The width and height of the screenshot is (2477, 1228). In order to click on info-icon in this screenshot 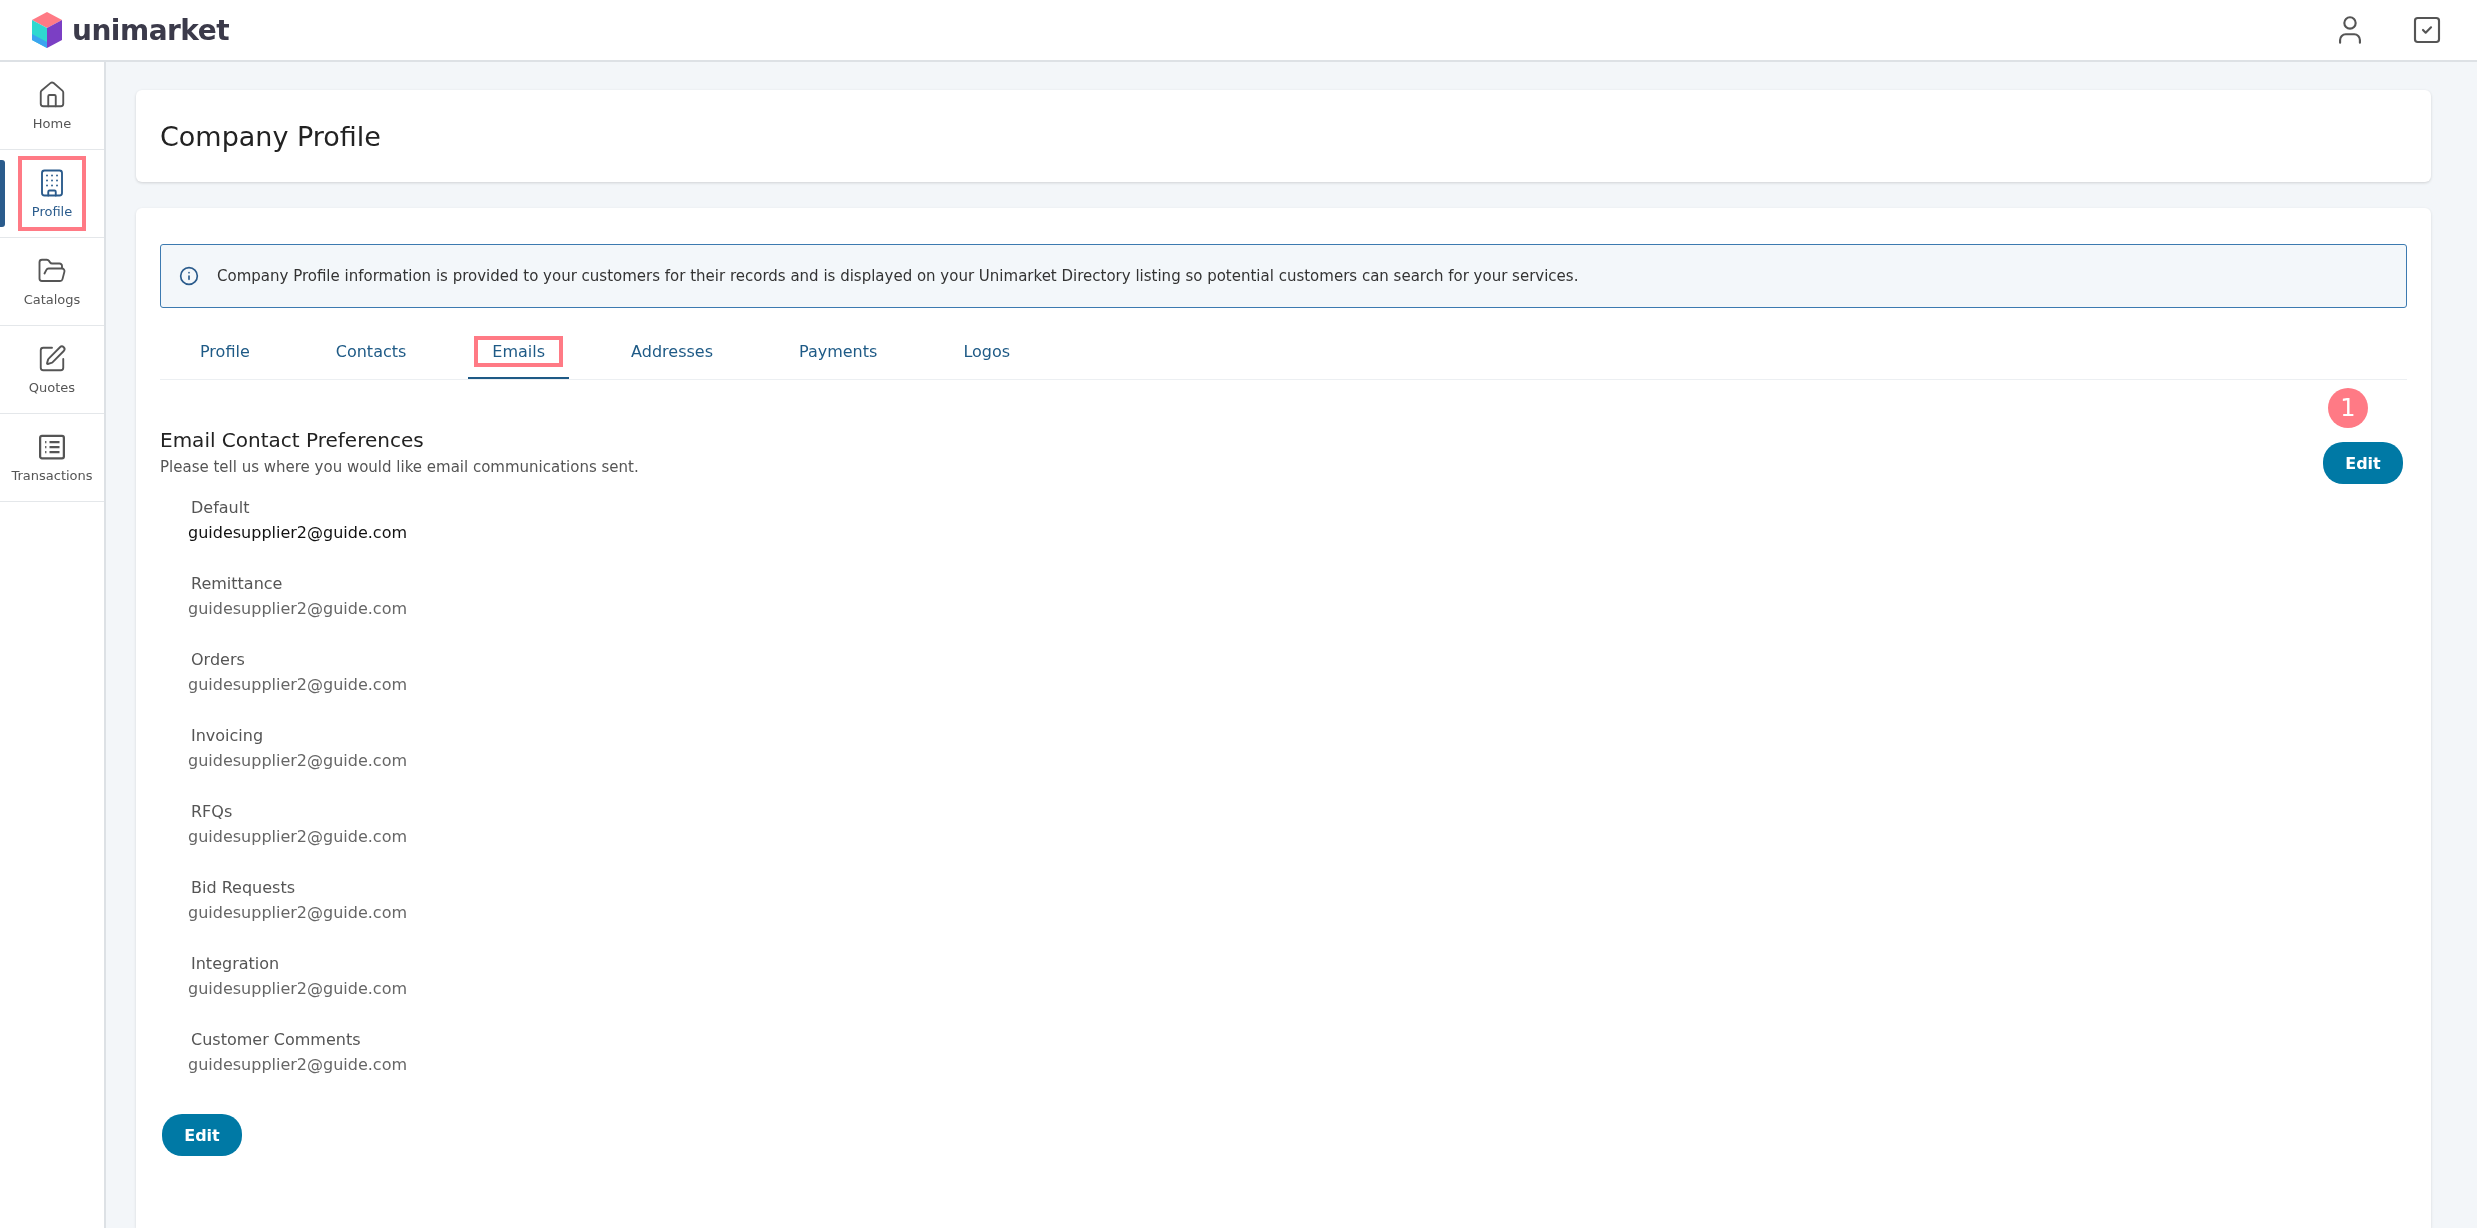, I will do `click(189, 276)`.